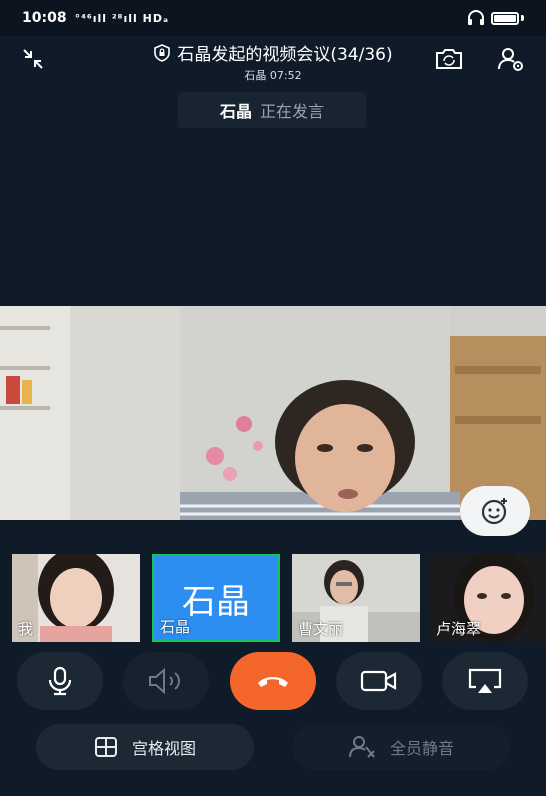 The height and width of the screenshot is (796, 546). I want to click on hangup-icon, so click(273, 682).